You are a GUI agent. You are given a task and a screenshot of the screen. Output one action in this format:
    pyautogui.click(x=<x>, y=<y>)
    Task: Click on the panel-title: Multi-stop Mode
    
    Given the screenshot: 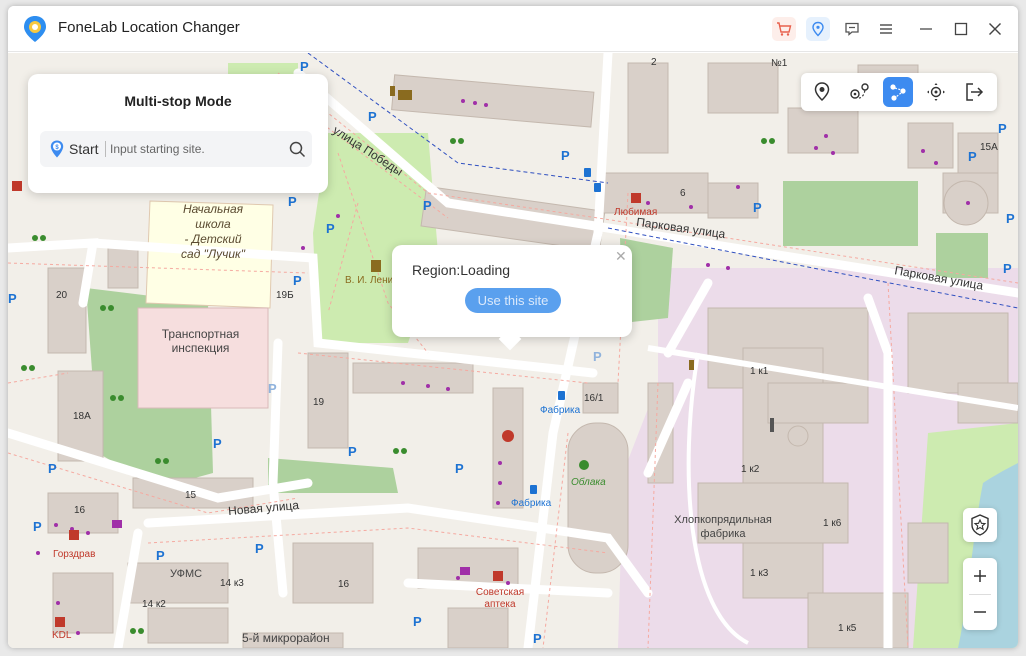 What is the action you would take?
    pyautogui.click(x=178, y=101)
    